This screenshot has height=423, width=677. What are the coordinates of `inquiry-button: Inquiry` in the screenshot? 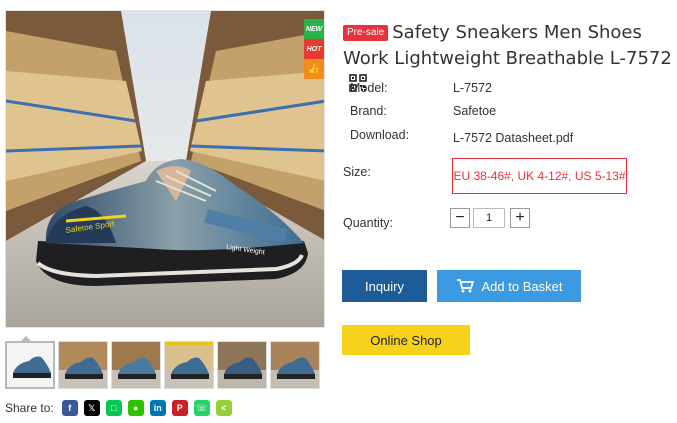 It's located at (384, 286).